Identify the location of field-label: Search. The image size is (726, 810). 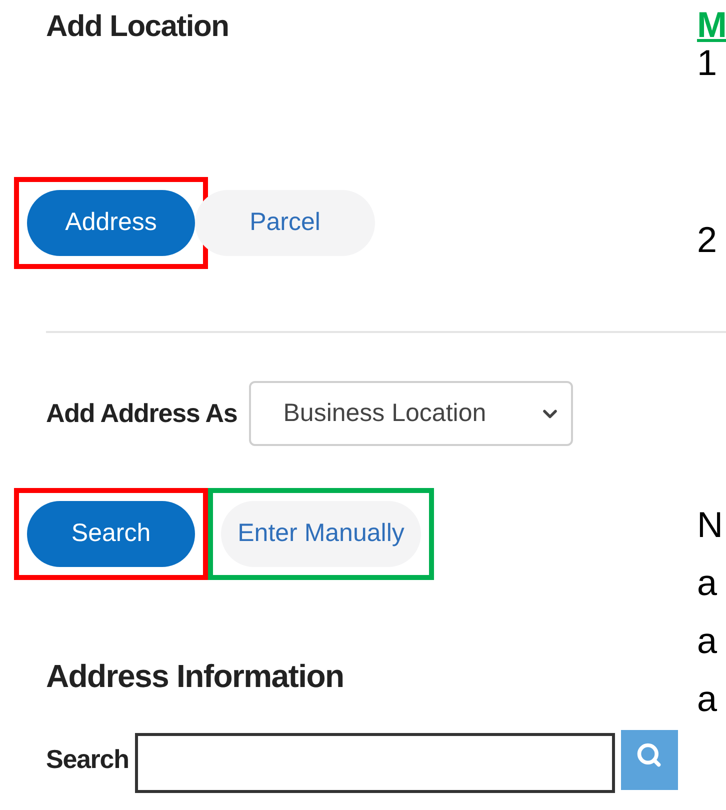
(87, 759).